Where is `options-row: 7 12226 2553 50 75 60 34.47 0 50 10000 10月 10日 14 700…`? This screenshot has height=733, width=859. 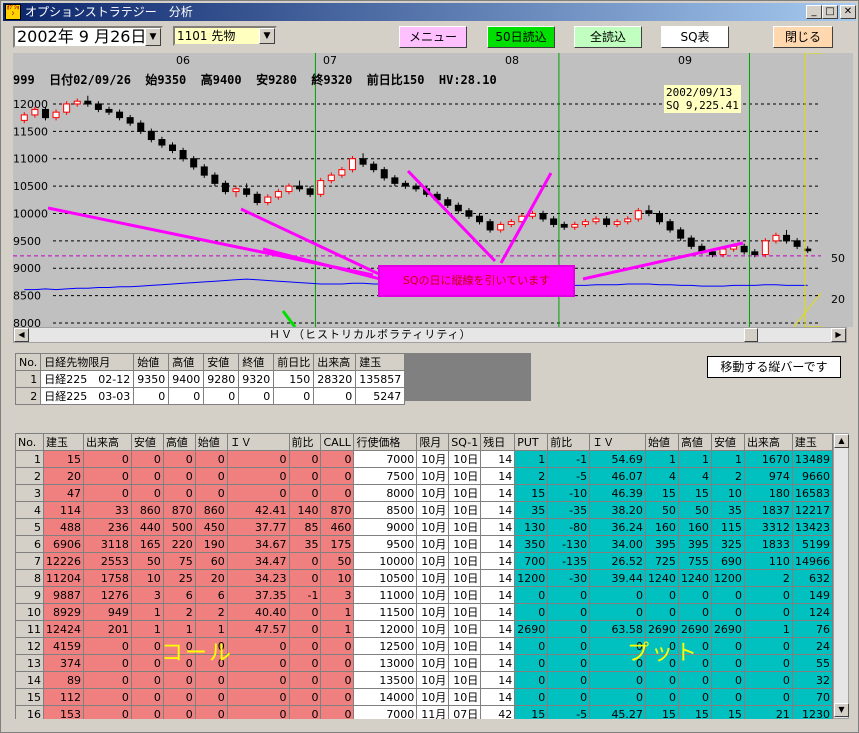
options-row: 7 12226 2553 50 75 60 34.47 0 50 10000 10月 10日 14 700… is located at coordinates (424, 561).